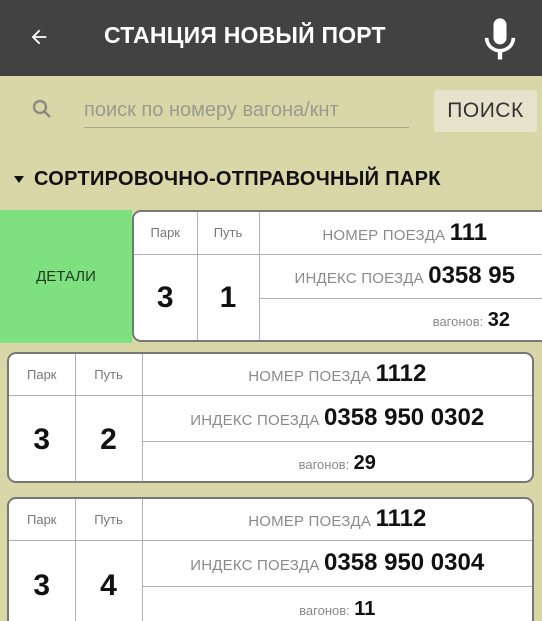 Image resolution: width=542 pixels, height=621 pixels. I want to click on details-button: ДЕТАЛИ, so click(66, 276).